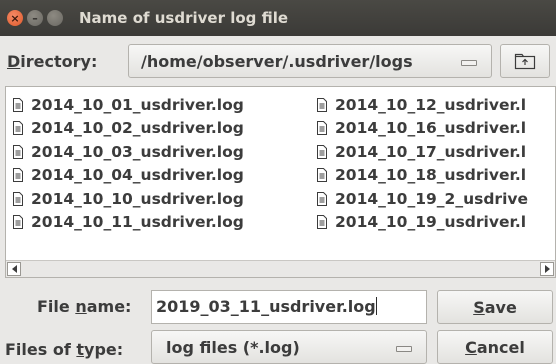  I want to click on file-item: 2014_10_02_usdriver.log, so click(127, 129).